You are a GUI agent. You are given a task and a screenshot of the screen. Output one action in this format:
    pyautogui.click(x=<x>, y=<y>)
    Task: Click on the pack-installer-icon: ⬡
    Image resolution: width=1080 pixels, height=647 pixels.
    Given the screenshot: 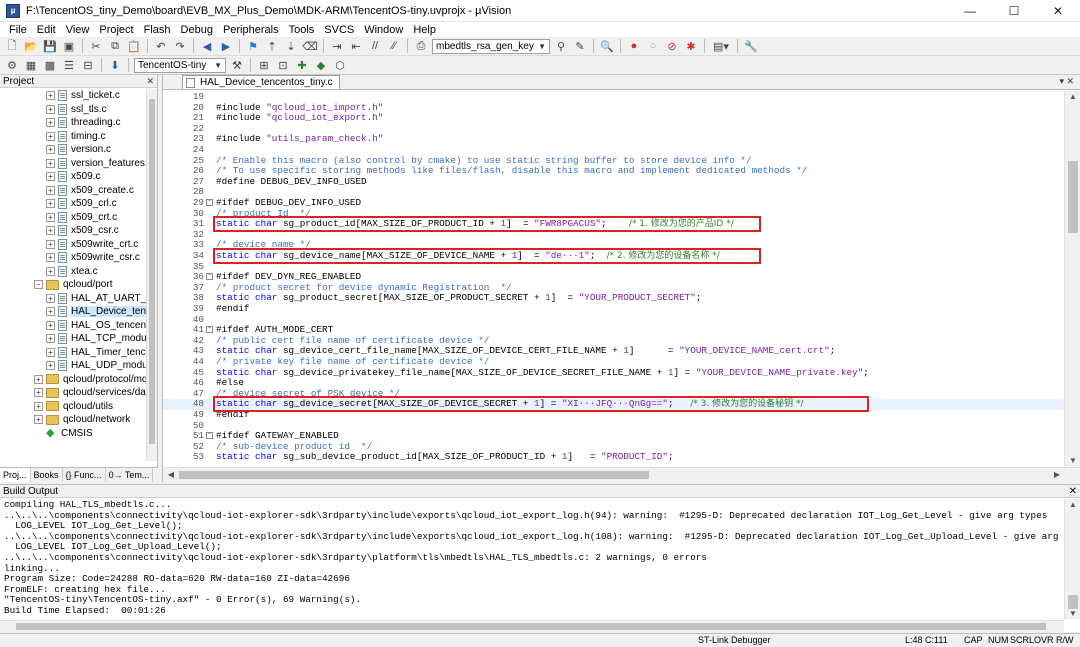 What is the action you would take?
    pyautogui.click(x=340, y=65)
    